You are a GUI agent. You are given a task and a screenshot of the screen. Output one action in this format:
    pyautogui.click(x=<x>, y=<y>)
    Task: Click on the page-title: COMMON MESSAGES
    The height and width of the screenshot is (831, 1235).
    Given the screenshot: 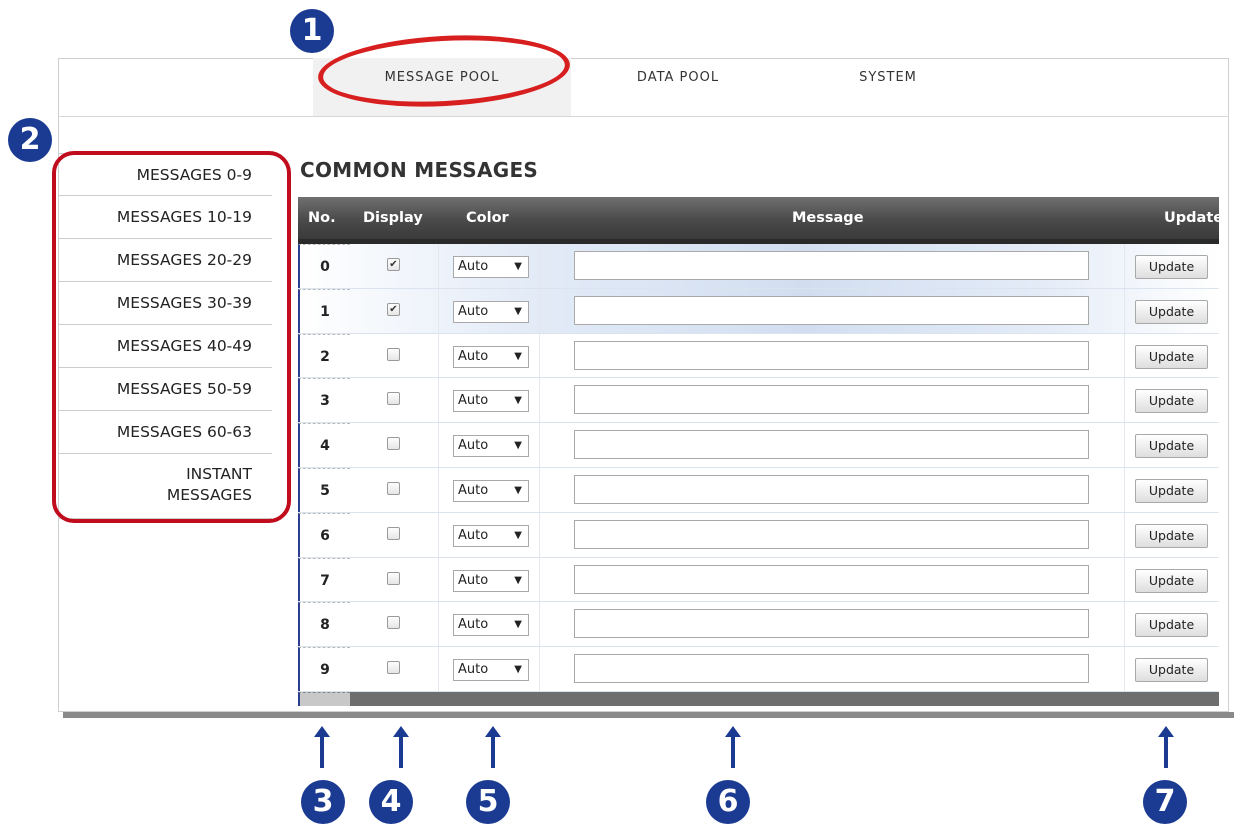 What is the action you would take?
    pyautogui.click(x=419, y=170)
    